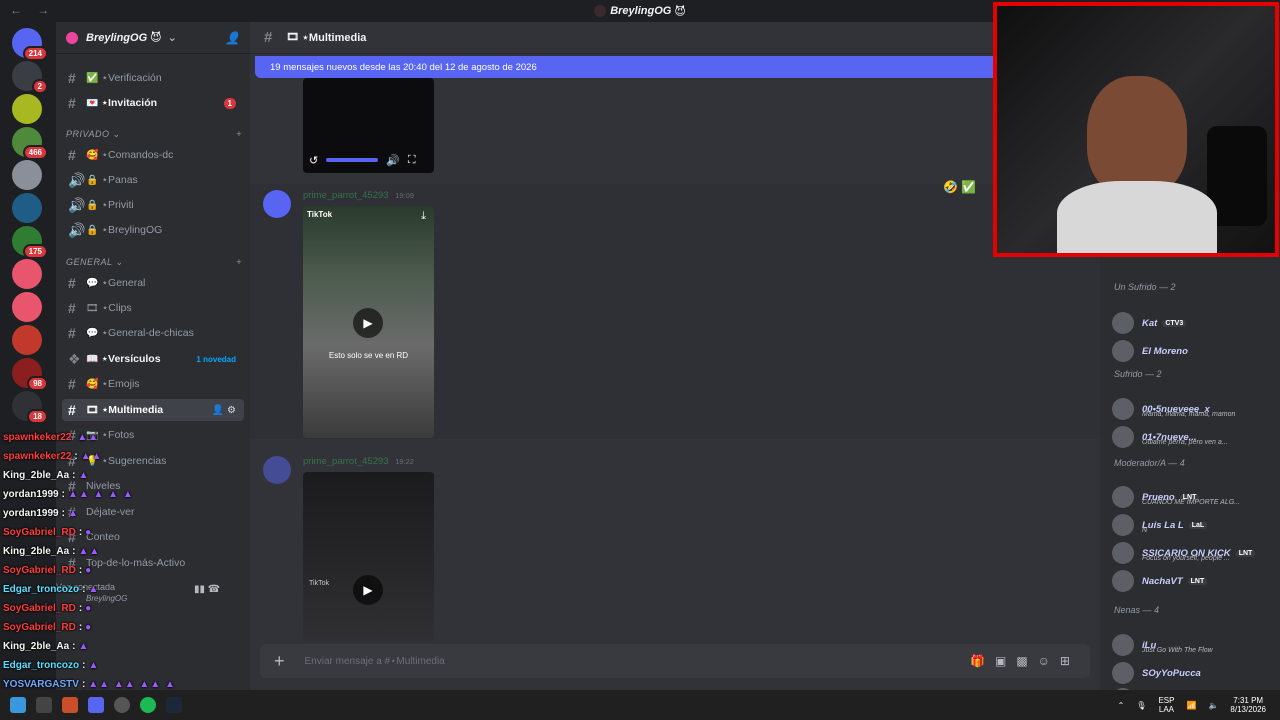  I want to click on clock: 7:31 PM 8/13/2026, so click(1248, 705).